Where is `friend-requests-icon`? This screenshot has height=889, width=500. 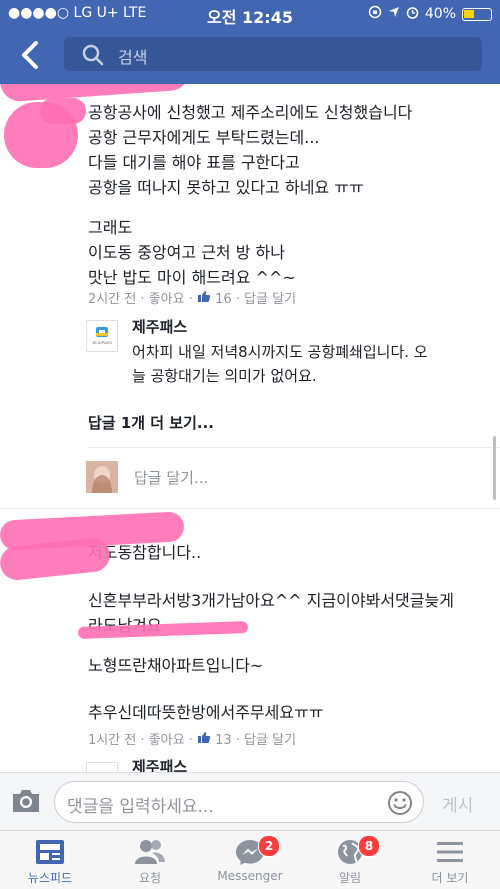
friend-requests-icon is located at coordinates (150, 852).